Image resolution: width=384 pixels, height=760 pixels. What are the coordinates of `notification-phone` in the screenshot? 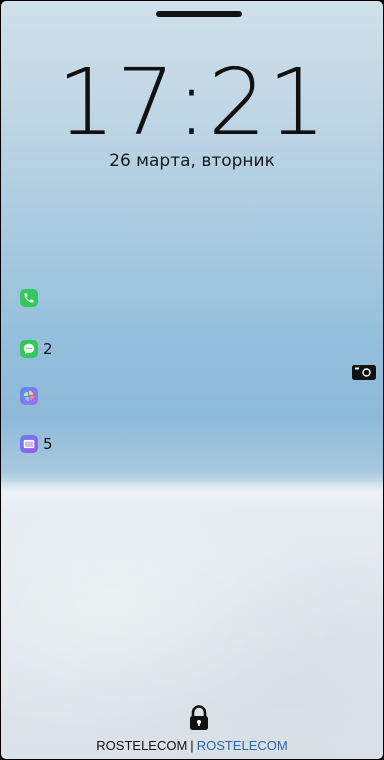 It's located at (31, 298).